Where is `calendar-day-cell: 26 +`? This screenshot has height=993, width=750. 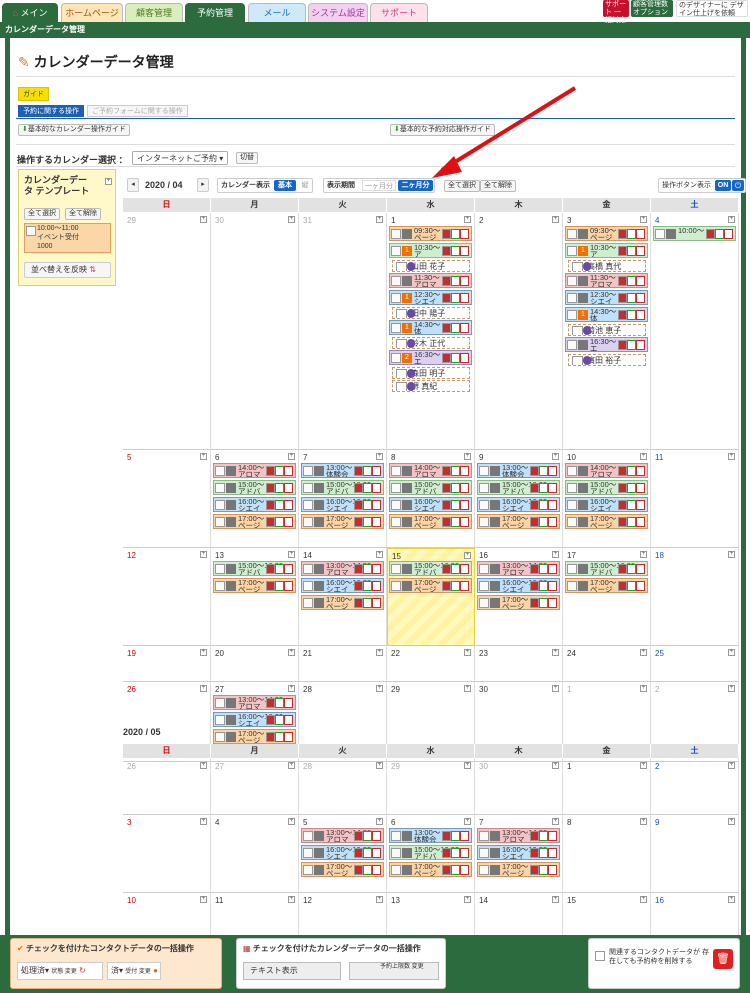
calendar-day-cell: 26 + is located at coordinates (167, 787).